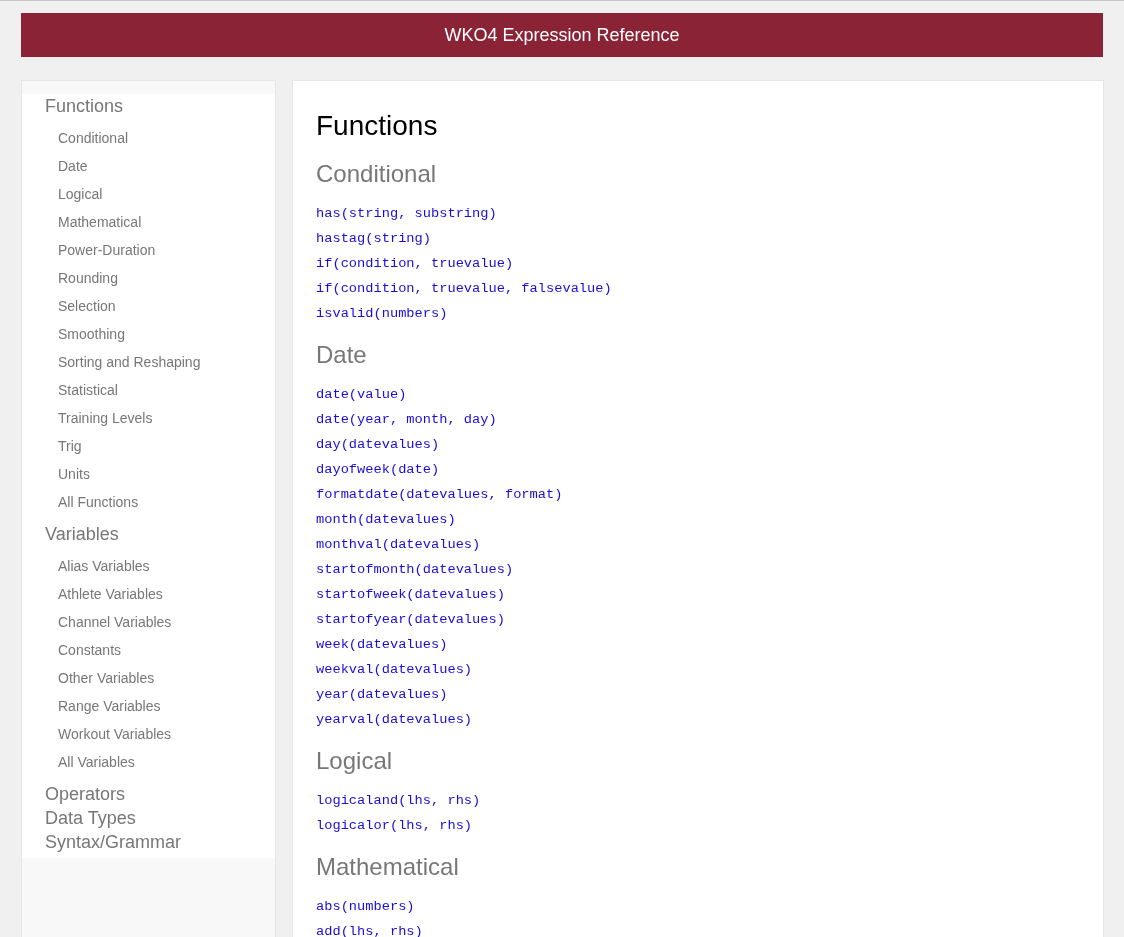  I want to click on nav-link: Smoothing, so click(160, 334).